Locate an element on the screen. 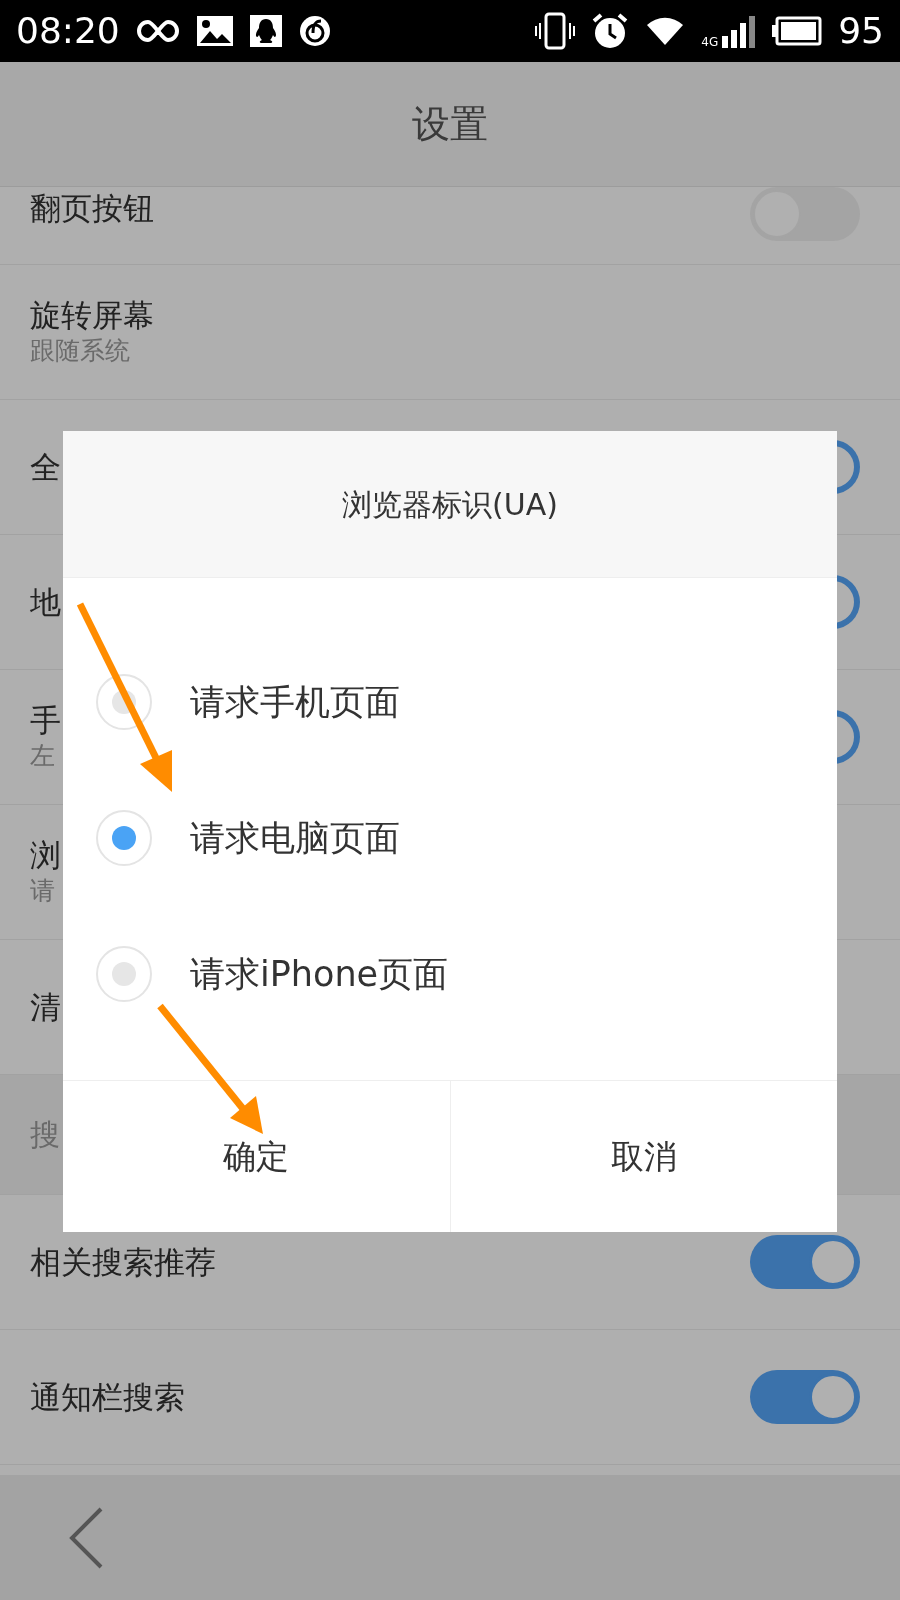  alarm-icon is located at coordinates (610, 31).